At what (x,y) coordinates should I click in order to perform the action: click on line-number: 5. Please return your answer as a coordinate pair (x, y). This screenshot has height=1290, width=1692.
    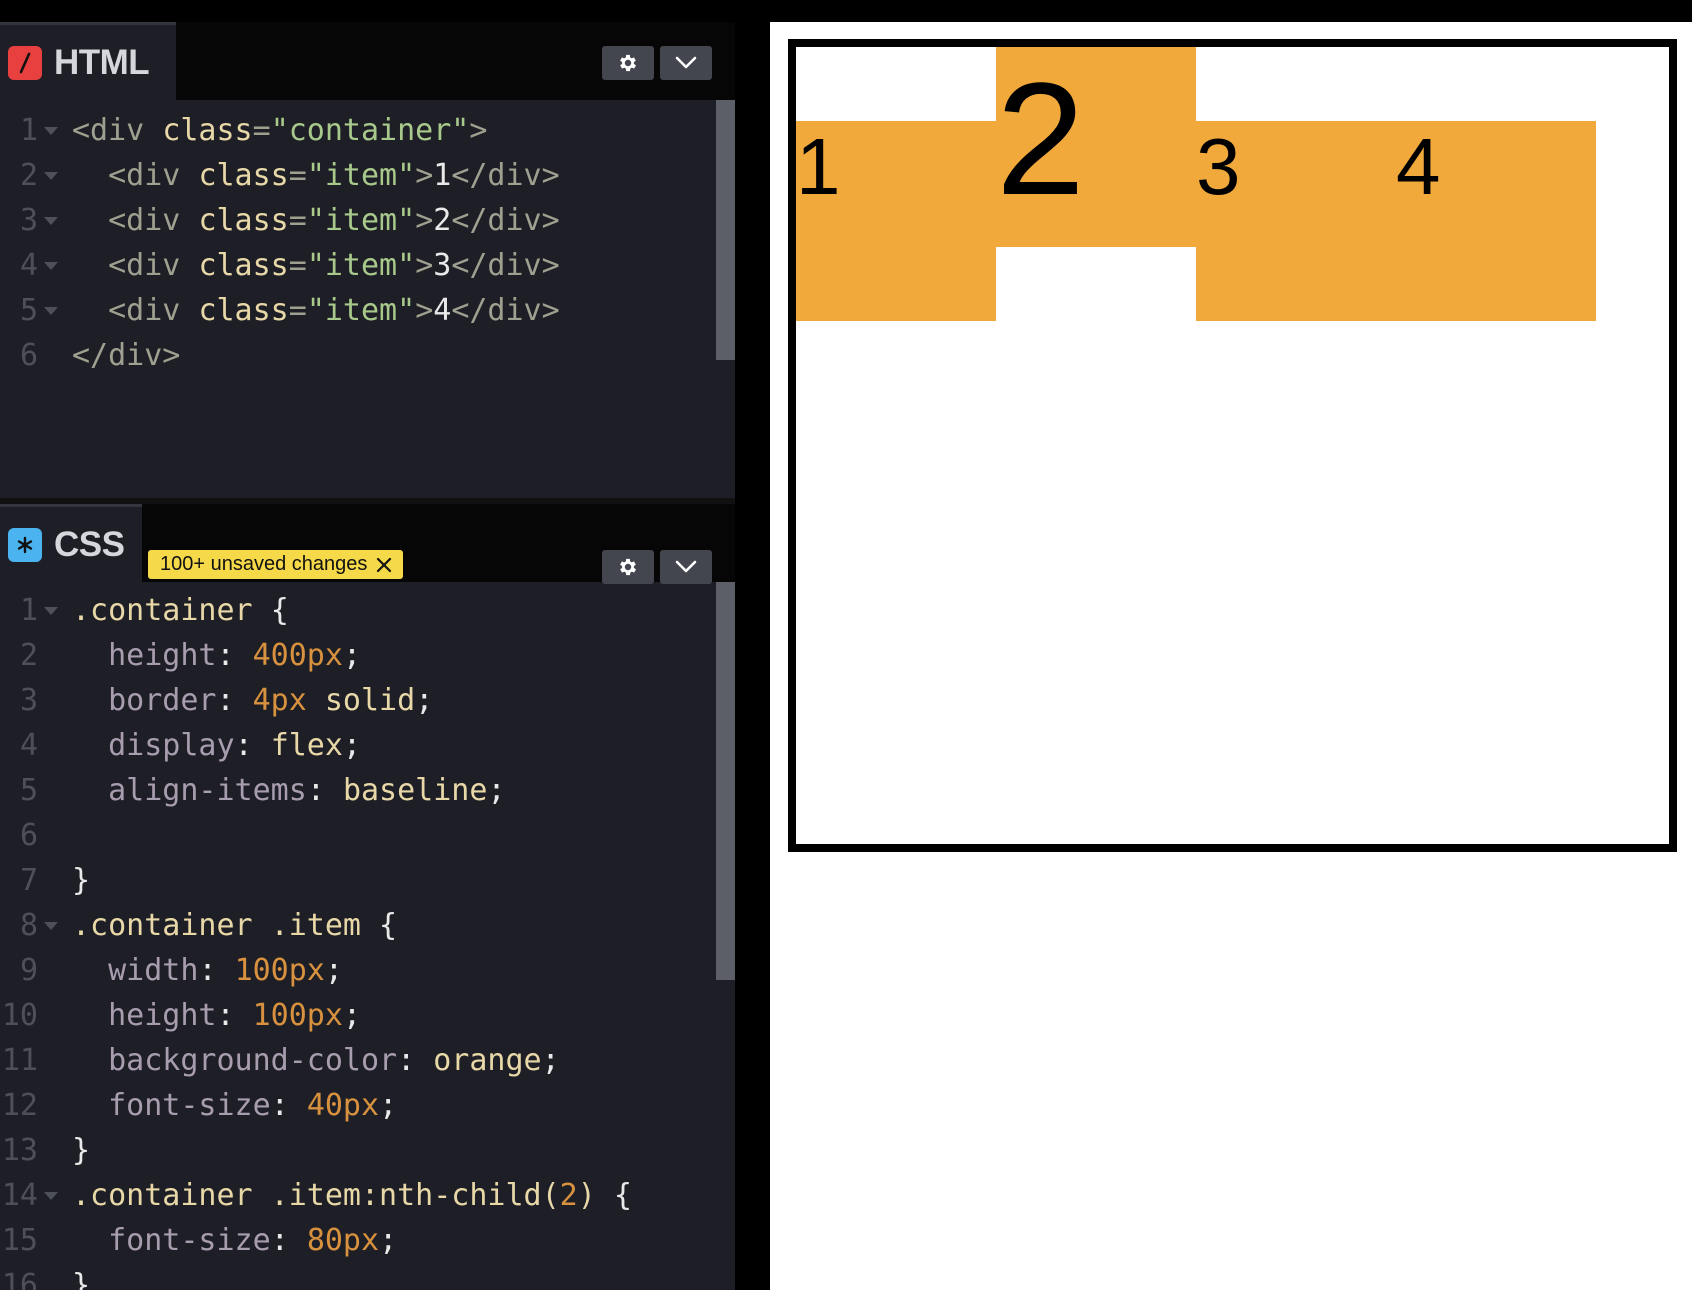
    Looking at the image, I should click on (28, 790).